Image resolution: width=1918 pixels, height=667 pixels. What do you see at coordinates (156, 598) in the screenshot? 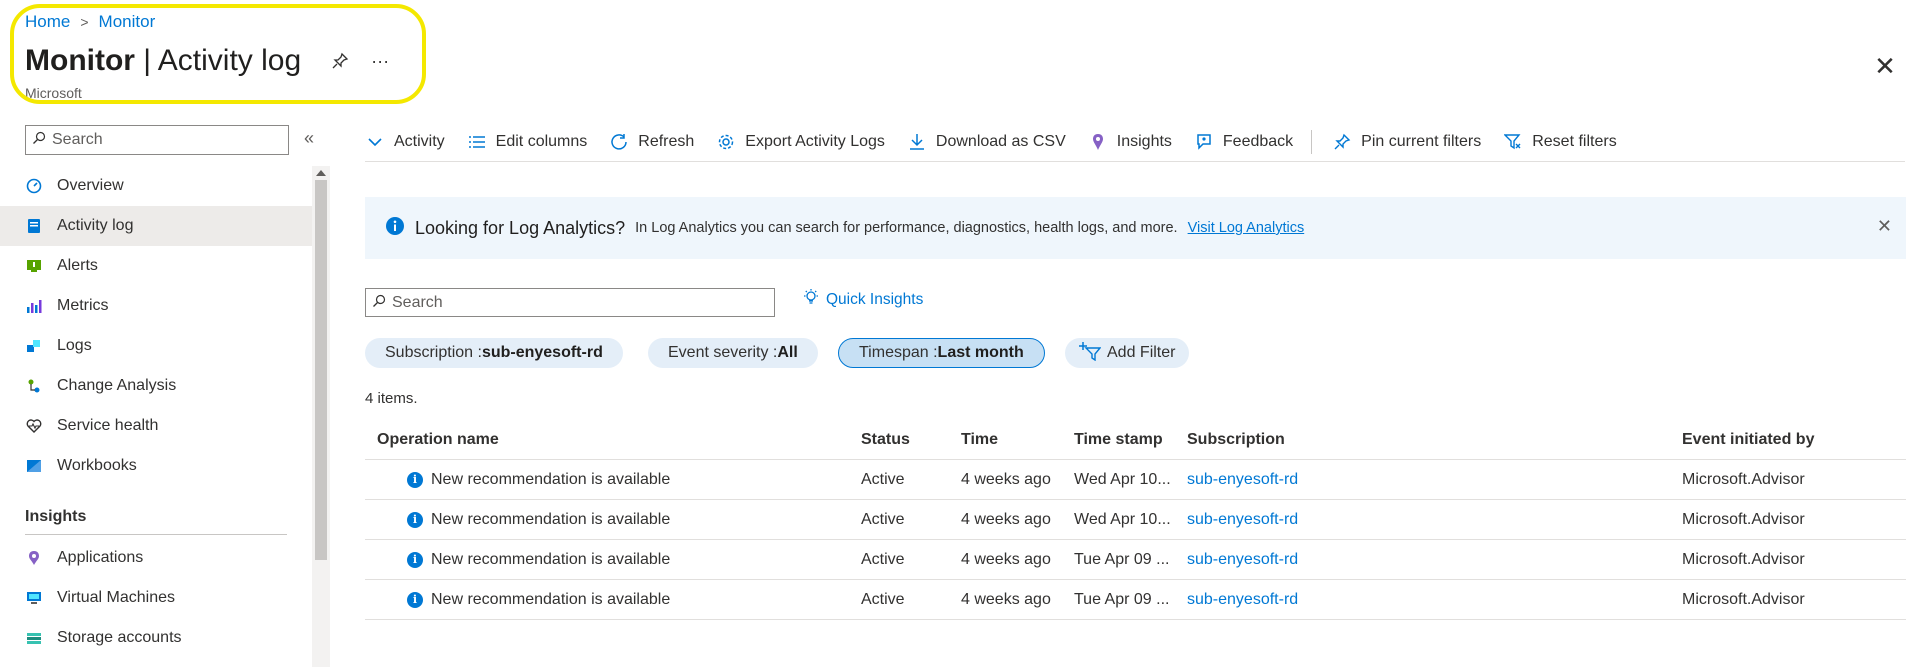
I see `sidebar-item-virtual-machines: Virtual Machines` at bounding box center [156, 598].